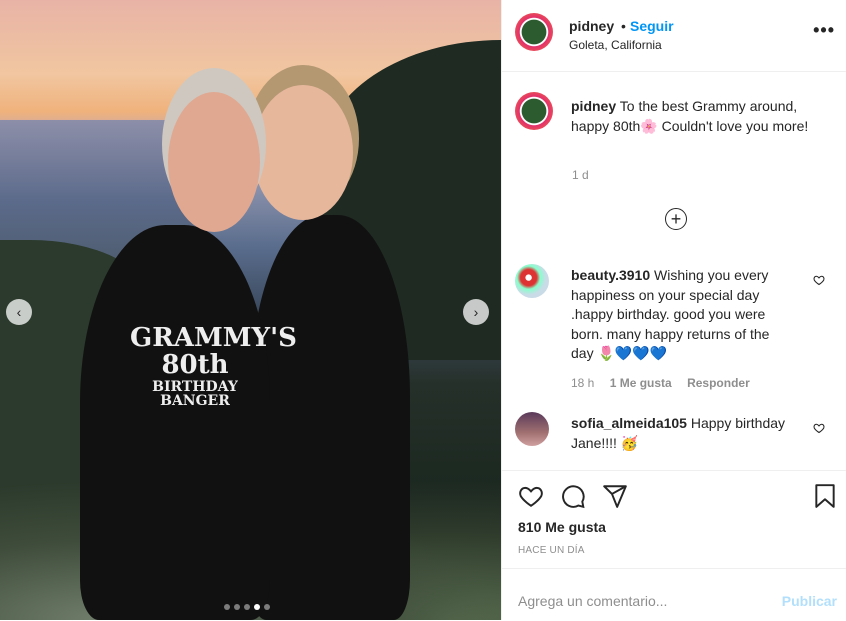 Image resolution: width=846 pixels, height=621 pixels. What do you see at coordinates (19, 312) in the screenshot?
I see `chevron-left-icon: ‹` at bounding box center [19, 312].